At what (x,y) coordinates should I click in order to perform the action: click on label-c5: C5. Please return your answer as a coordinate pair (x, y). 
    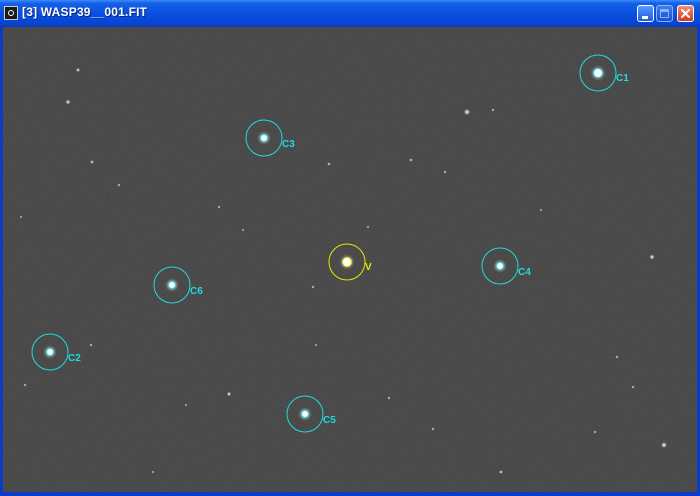
    Looking at the image, I should click on (329, 420).